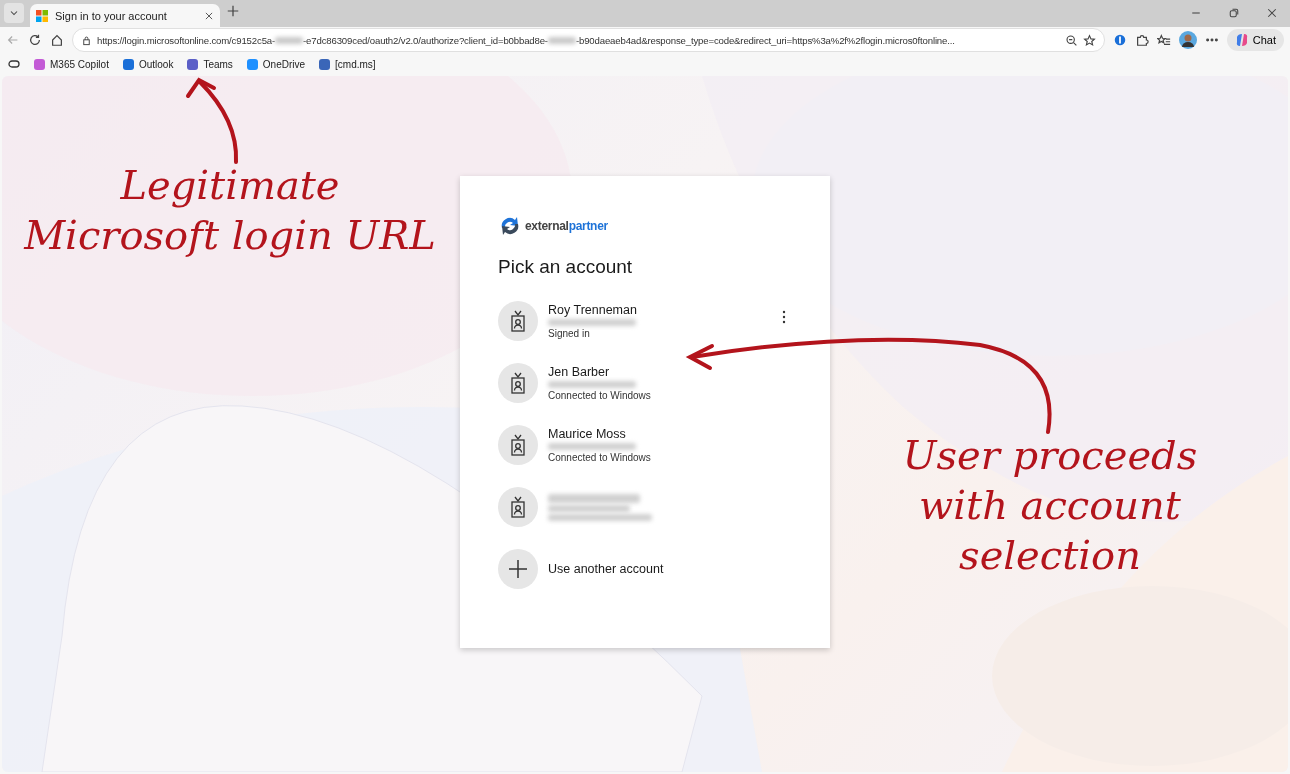 The image size is (1290, 774). I want to click on account-tile: Maurice Moss Connected to Windows, so click(645, 445).